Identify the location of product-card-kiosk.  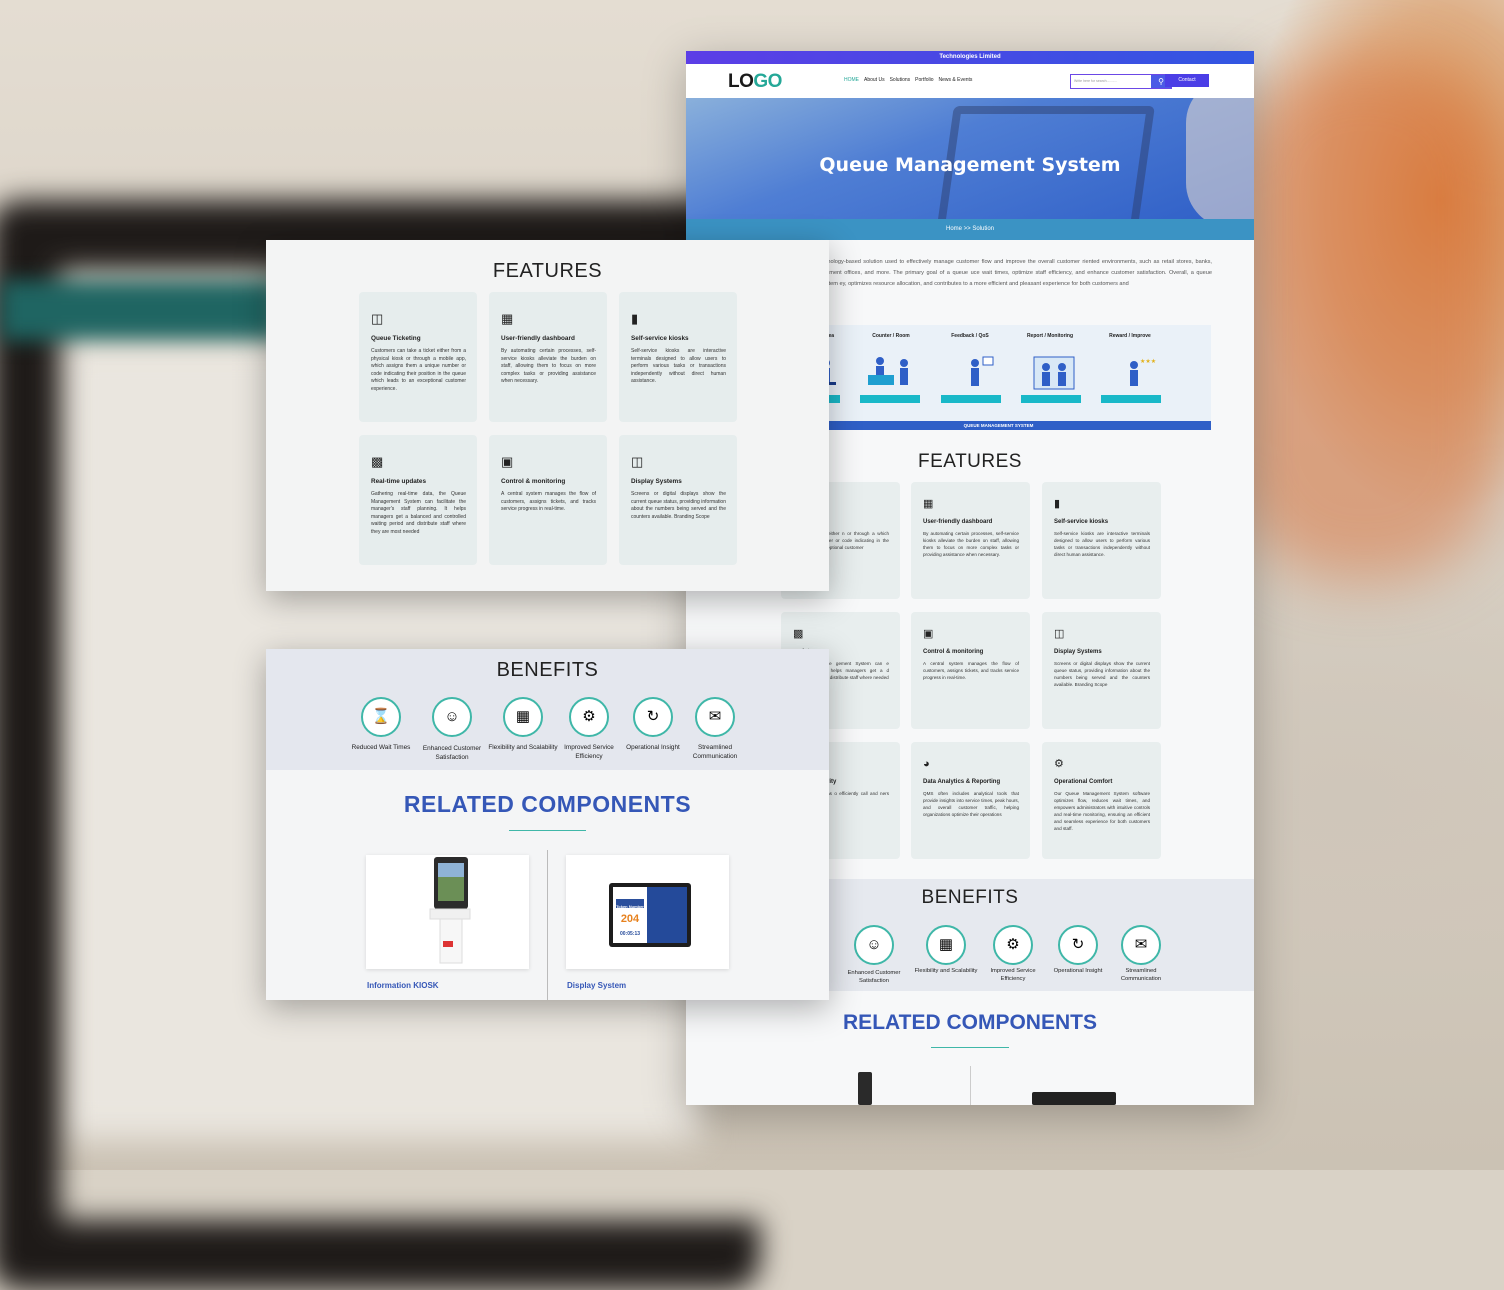
(447, 912).